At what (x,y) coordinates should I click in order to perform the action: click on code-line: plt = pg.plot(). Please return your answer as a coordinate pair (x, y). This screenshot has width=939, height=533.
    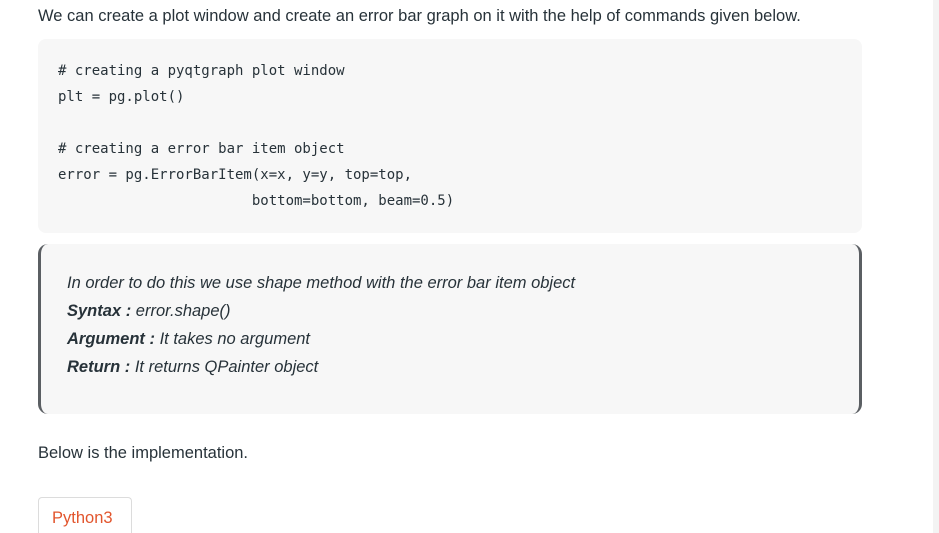
    Looking at the image, I should click on (121, 97).